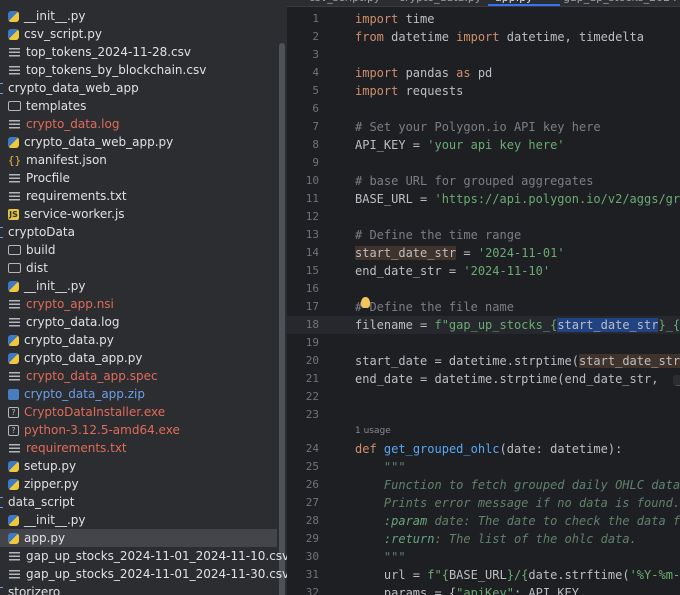  I want to click on code-line: # base URL for grouped aggregates, so click(474, 181).